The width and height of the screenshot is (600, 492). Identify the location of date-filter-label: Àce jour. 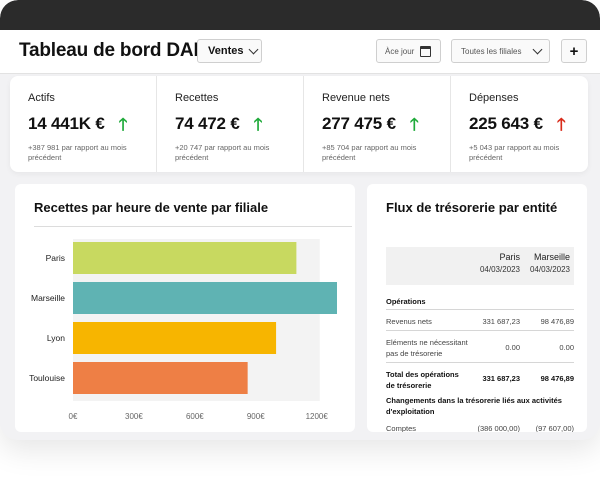
(400, 51).